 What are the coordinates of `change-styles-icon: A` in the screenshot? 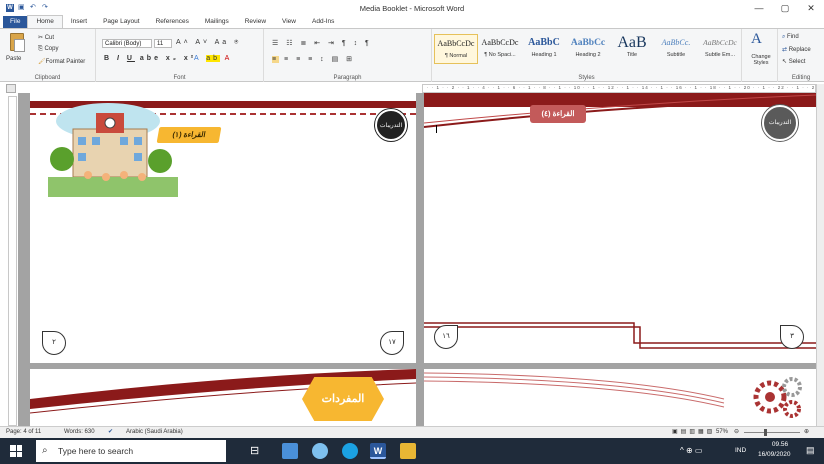 It's located at (756, 39).